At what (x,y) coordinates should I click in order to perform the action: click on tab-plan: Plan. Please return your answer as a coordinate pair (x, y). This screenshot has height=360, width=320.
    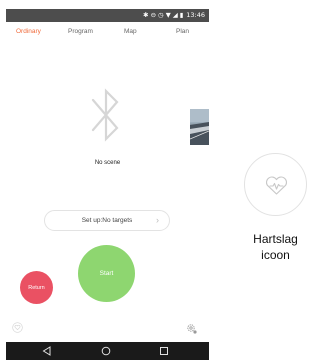
    Looking at the image, I should click on (182, 31).